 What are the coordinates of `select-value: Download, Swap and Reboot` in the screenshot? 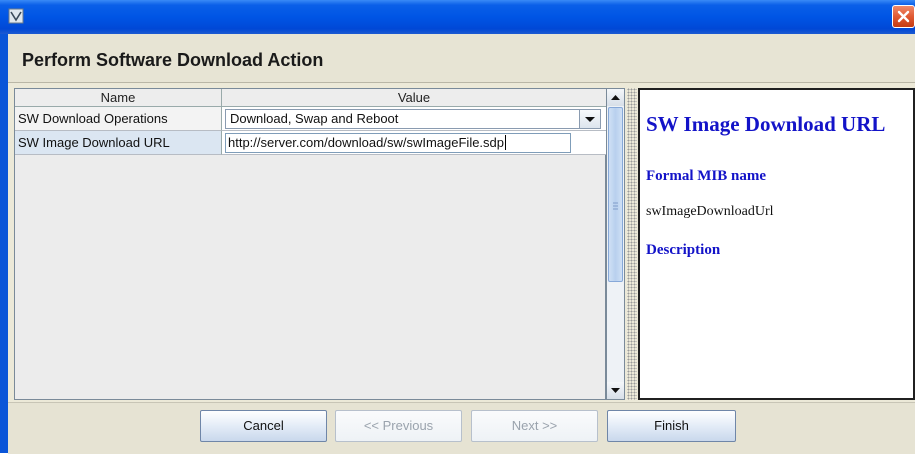 It's located at (314, 118).